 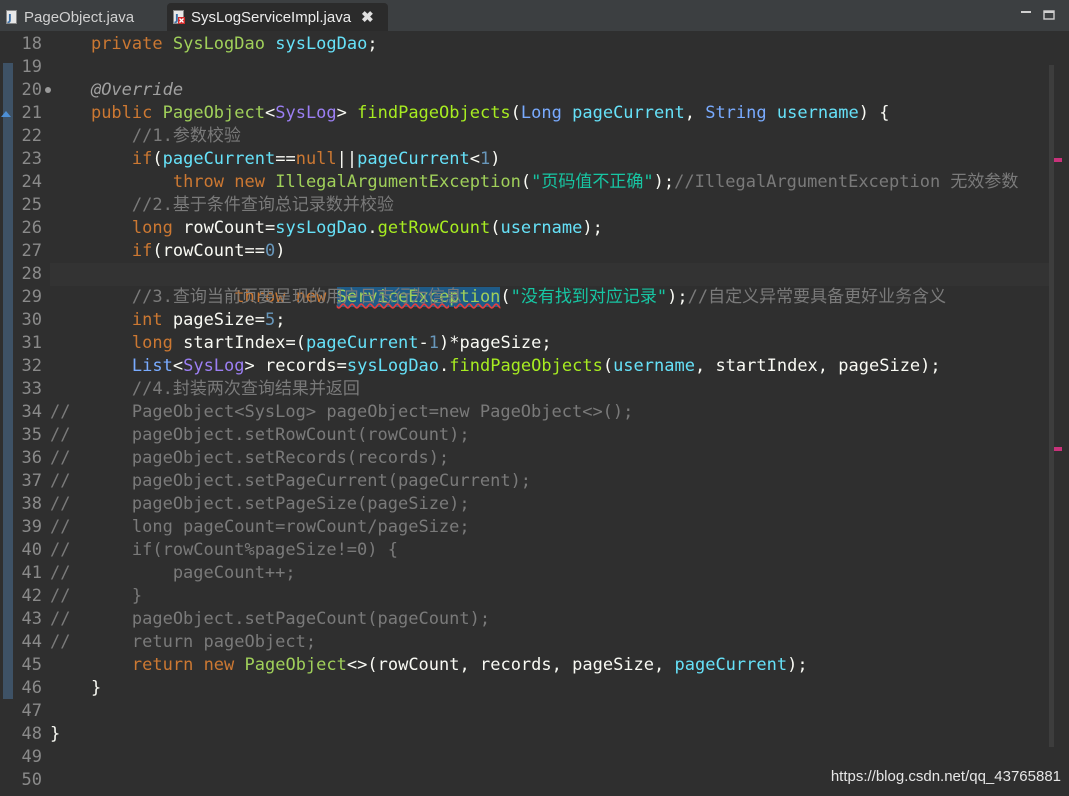 I want to click on line-number: 25, so click(x=31, y=205).